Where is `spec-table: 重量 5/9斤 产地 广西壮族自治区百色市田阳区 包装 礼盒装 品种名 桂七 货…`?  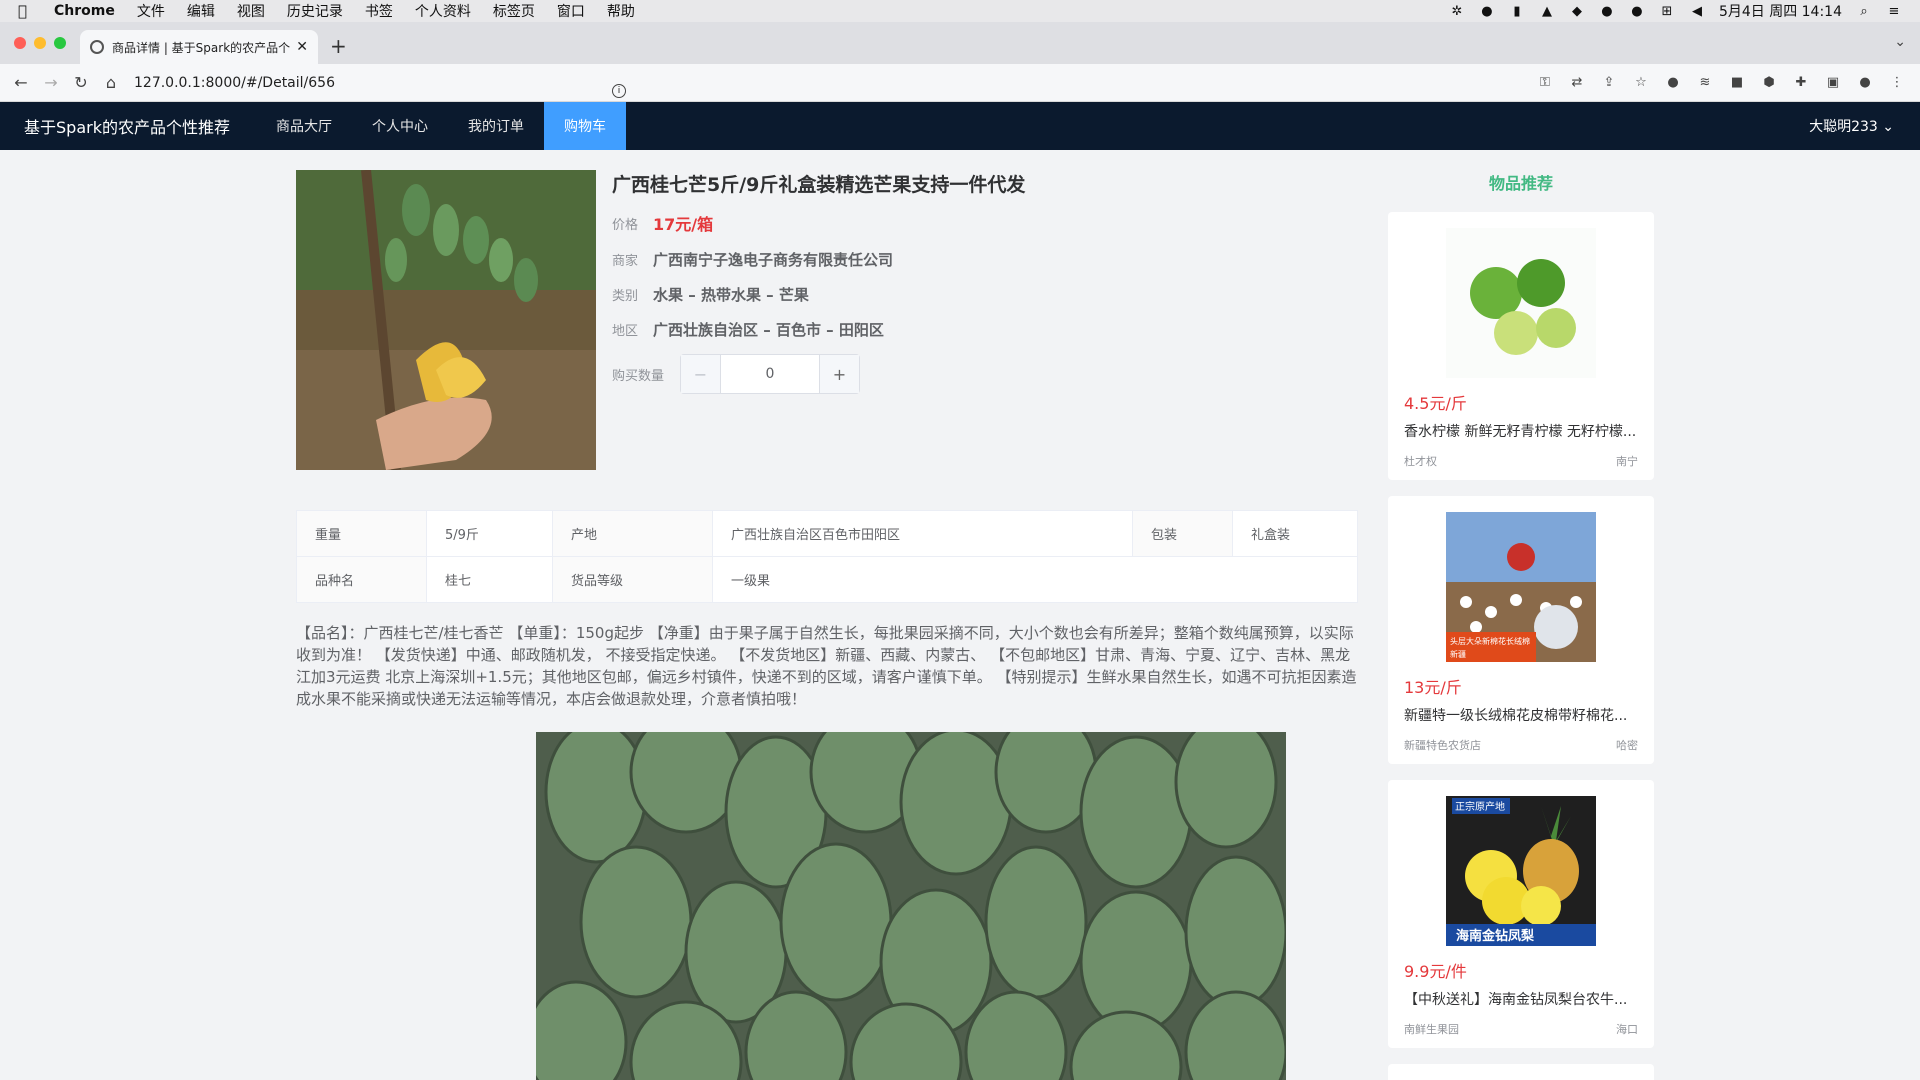
spec-table: 重量 5/9斤 产地 广西壮族自治区百色市田阳区 包装 礼盒装 品种名 桂七 货… is located at coordinates (827, 556).